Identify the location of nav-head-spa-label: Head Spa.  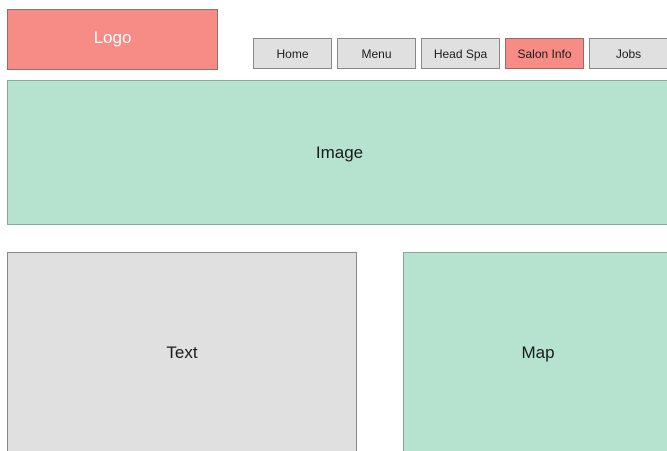
(460, 53).